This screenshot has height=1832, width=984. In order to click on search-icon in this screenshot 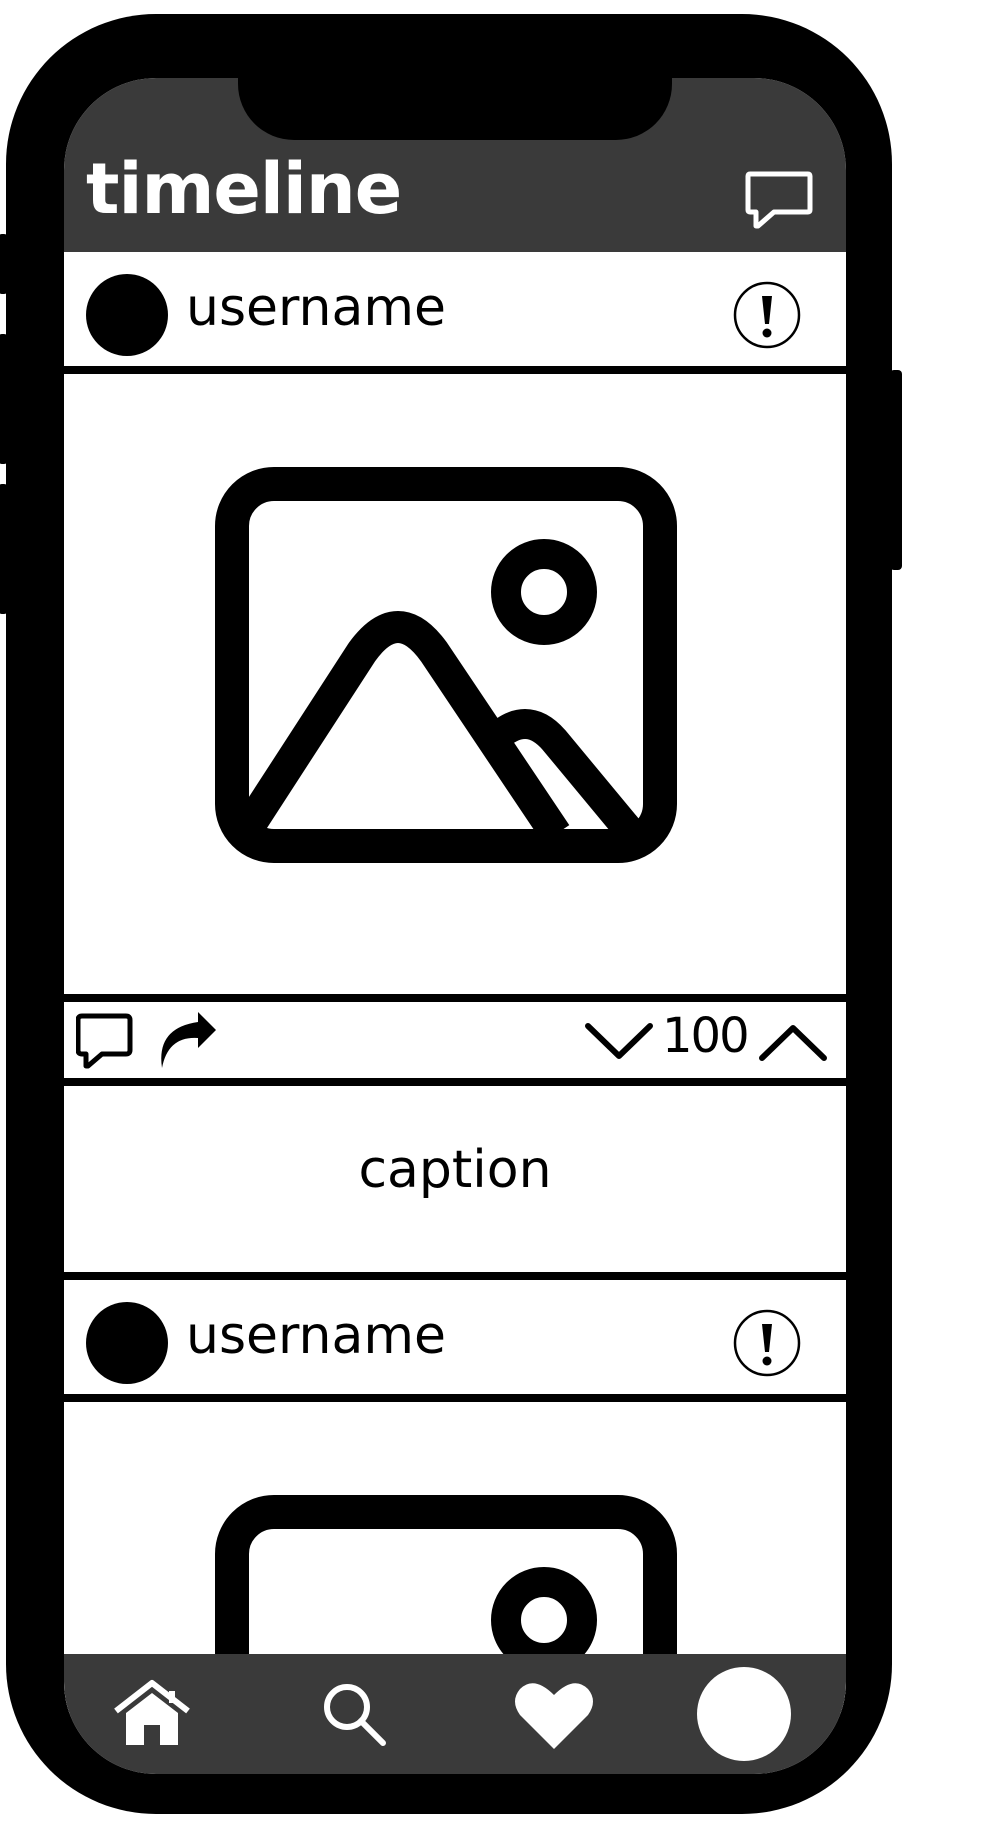, I will do `click(355, 1715)`.